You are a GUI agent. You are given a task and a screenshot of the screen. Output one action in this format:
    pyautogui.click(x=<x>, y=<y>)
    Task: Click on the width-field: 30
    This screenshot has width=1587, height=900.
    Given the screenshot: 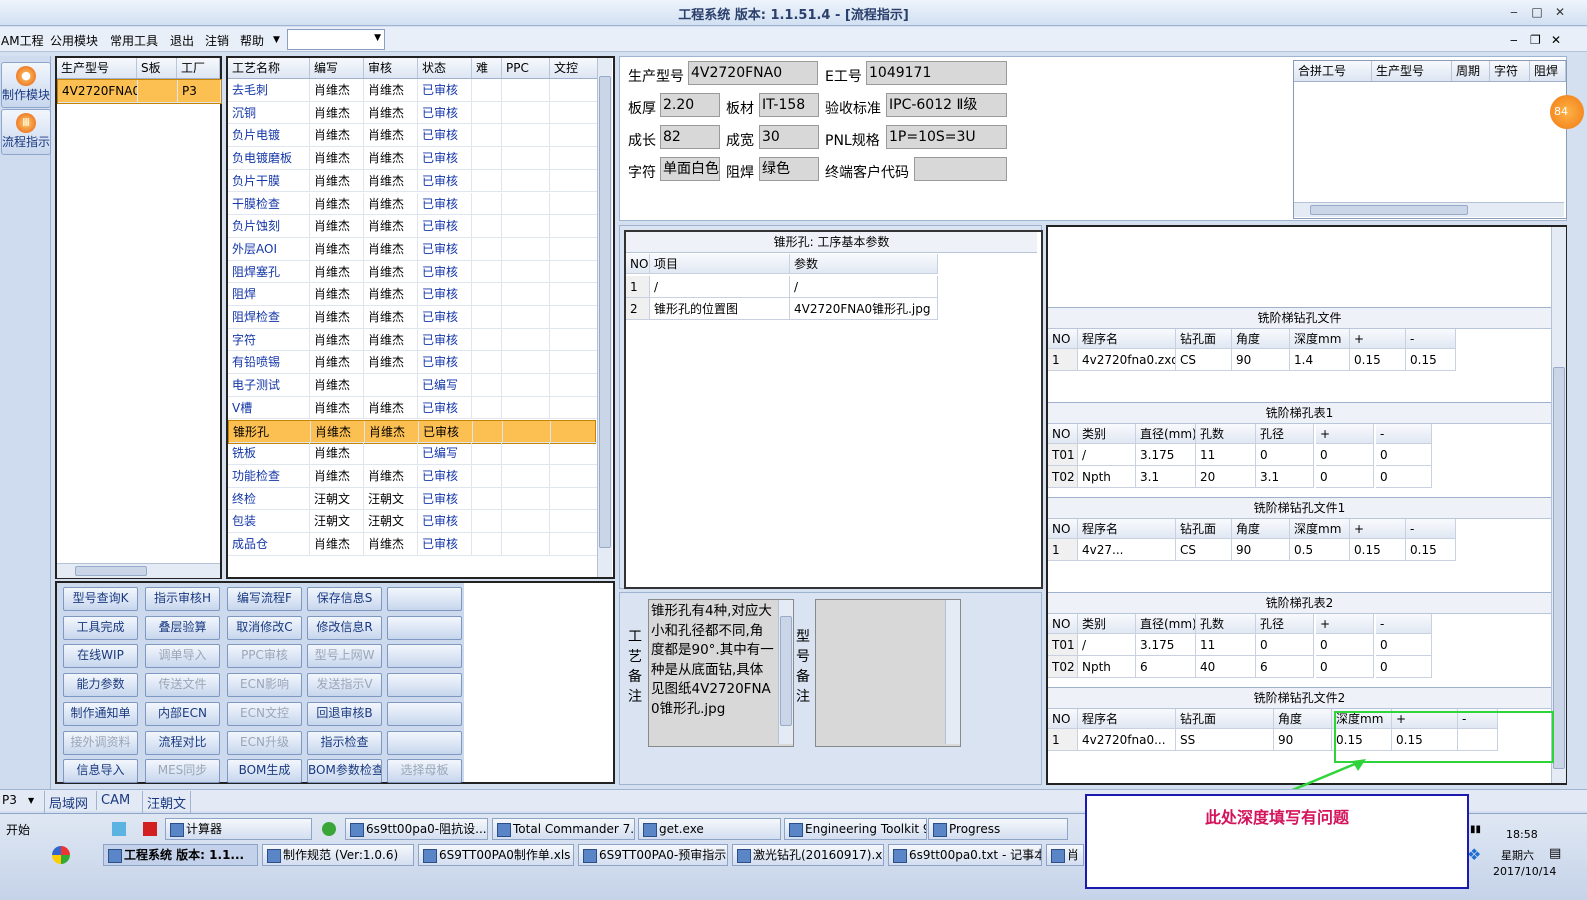 What is the action you would take?
    pyautogui.click(x=789, y=137)
    